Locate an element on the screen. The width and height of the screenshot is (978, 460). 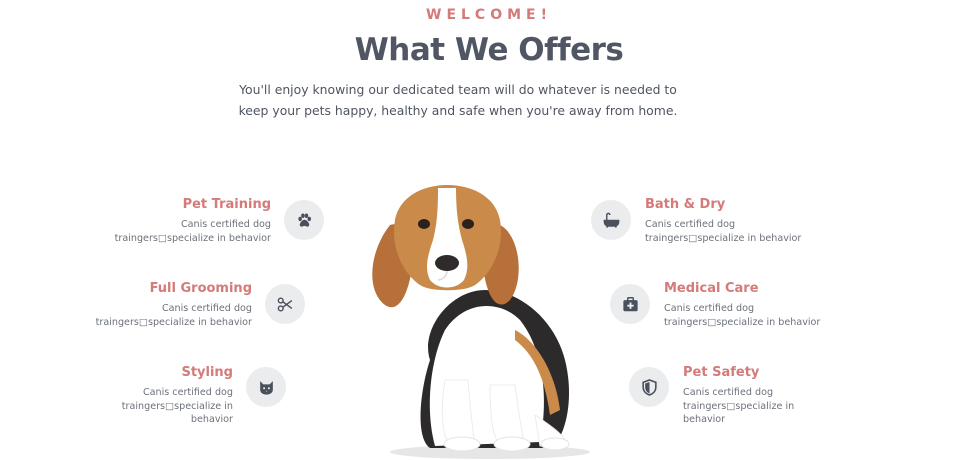
medical-care-icon-circle is located at coordinates (630, 304).